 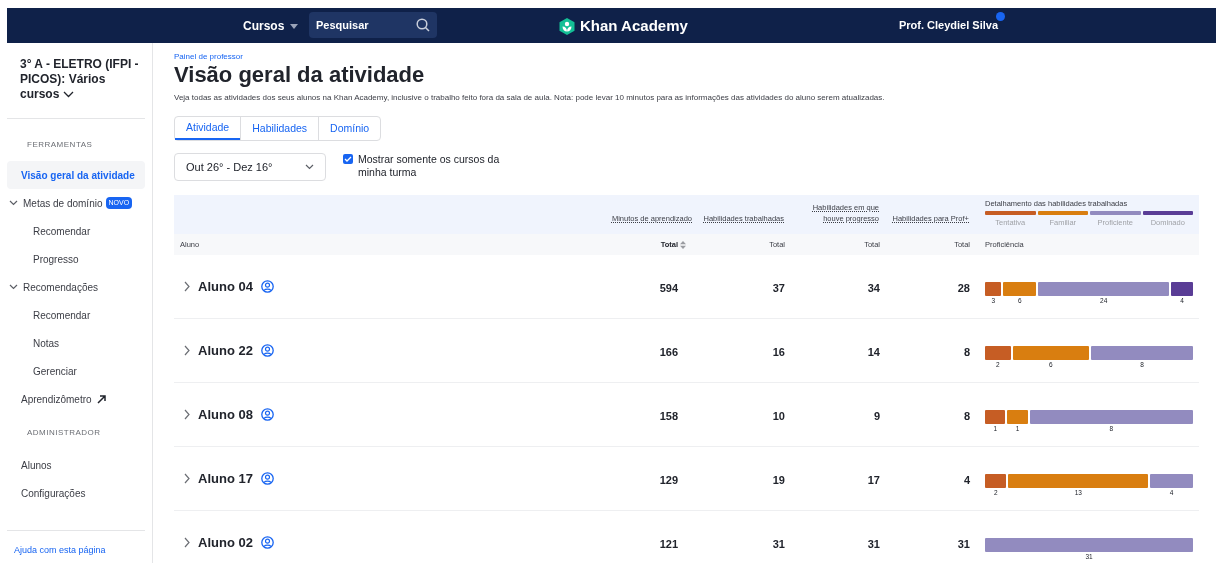 What do you see at coordinates (60, 550) in the screenshot?
I see `help-link: Ajuda com esta página` at bounding box center [60, 550].